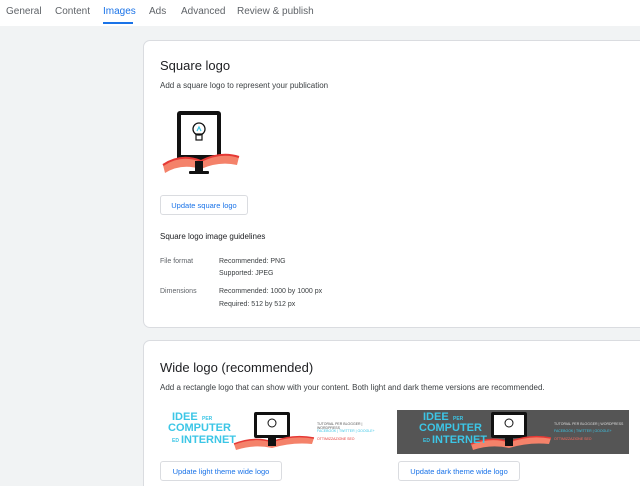  I want to click on dark-logo-tagline-1: TUTORIAL PER BLOGGER | WORDPRESS, so click(589, 424).